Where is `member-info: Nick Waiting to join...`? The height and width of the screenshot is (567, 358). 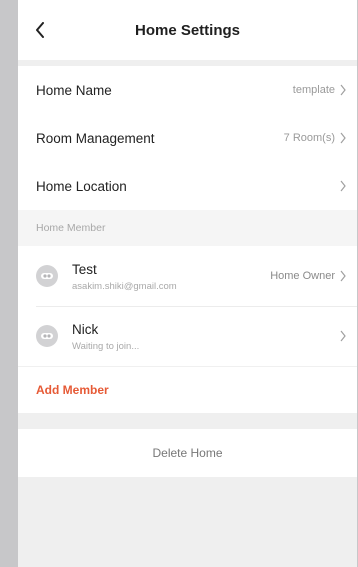 member-info: Nick Waiting to join... is located at coordinates (203, 336).